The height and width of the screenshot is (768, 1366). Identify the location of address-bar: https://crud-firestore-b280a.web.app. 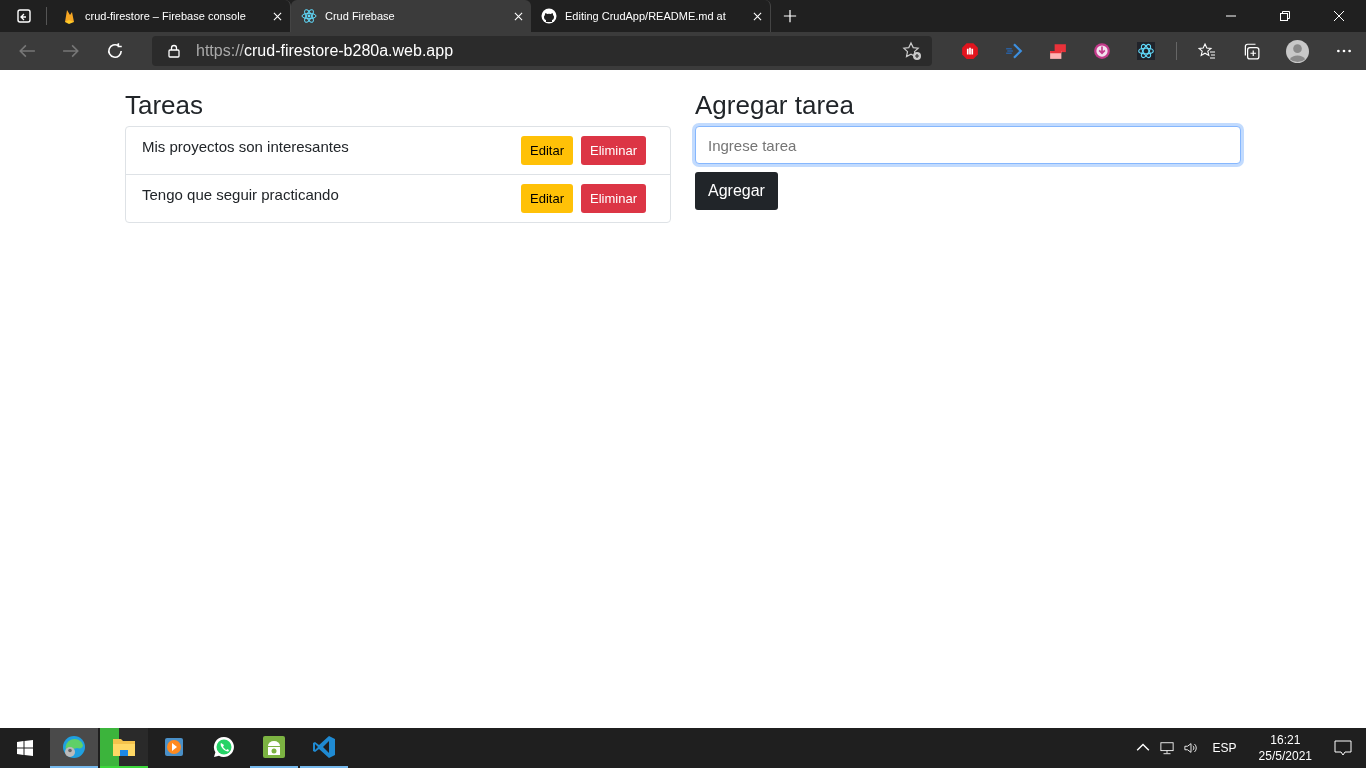
(542, 51).